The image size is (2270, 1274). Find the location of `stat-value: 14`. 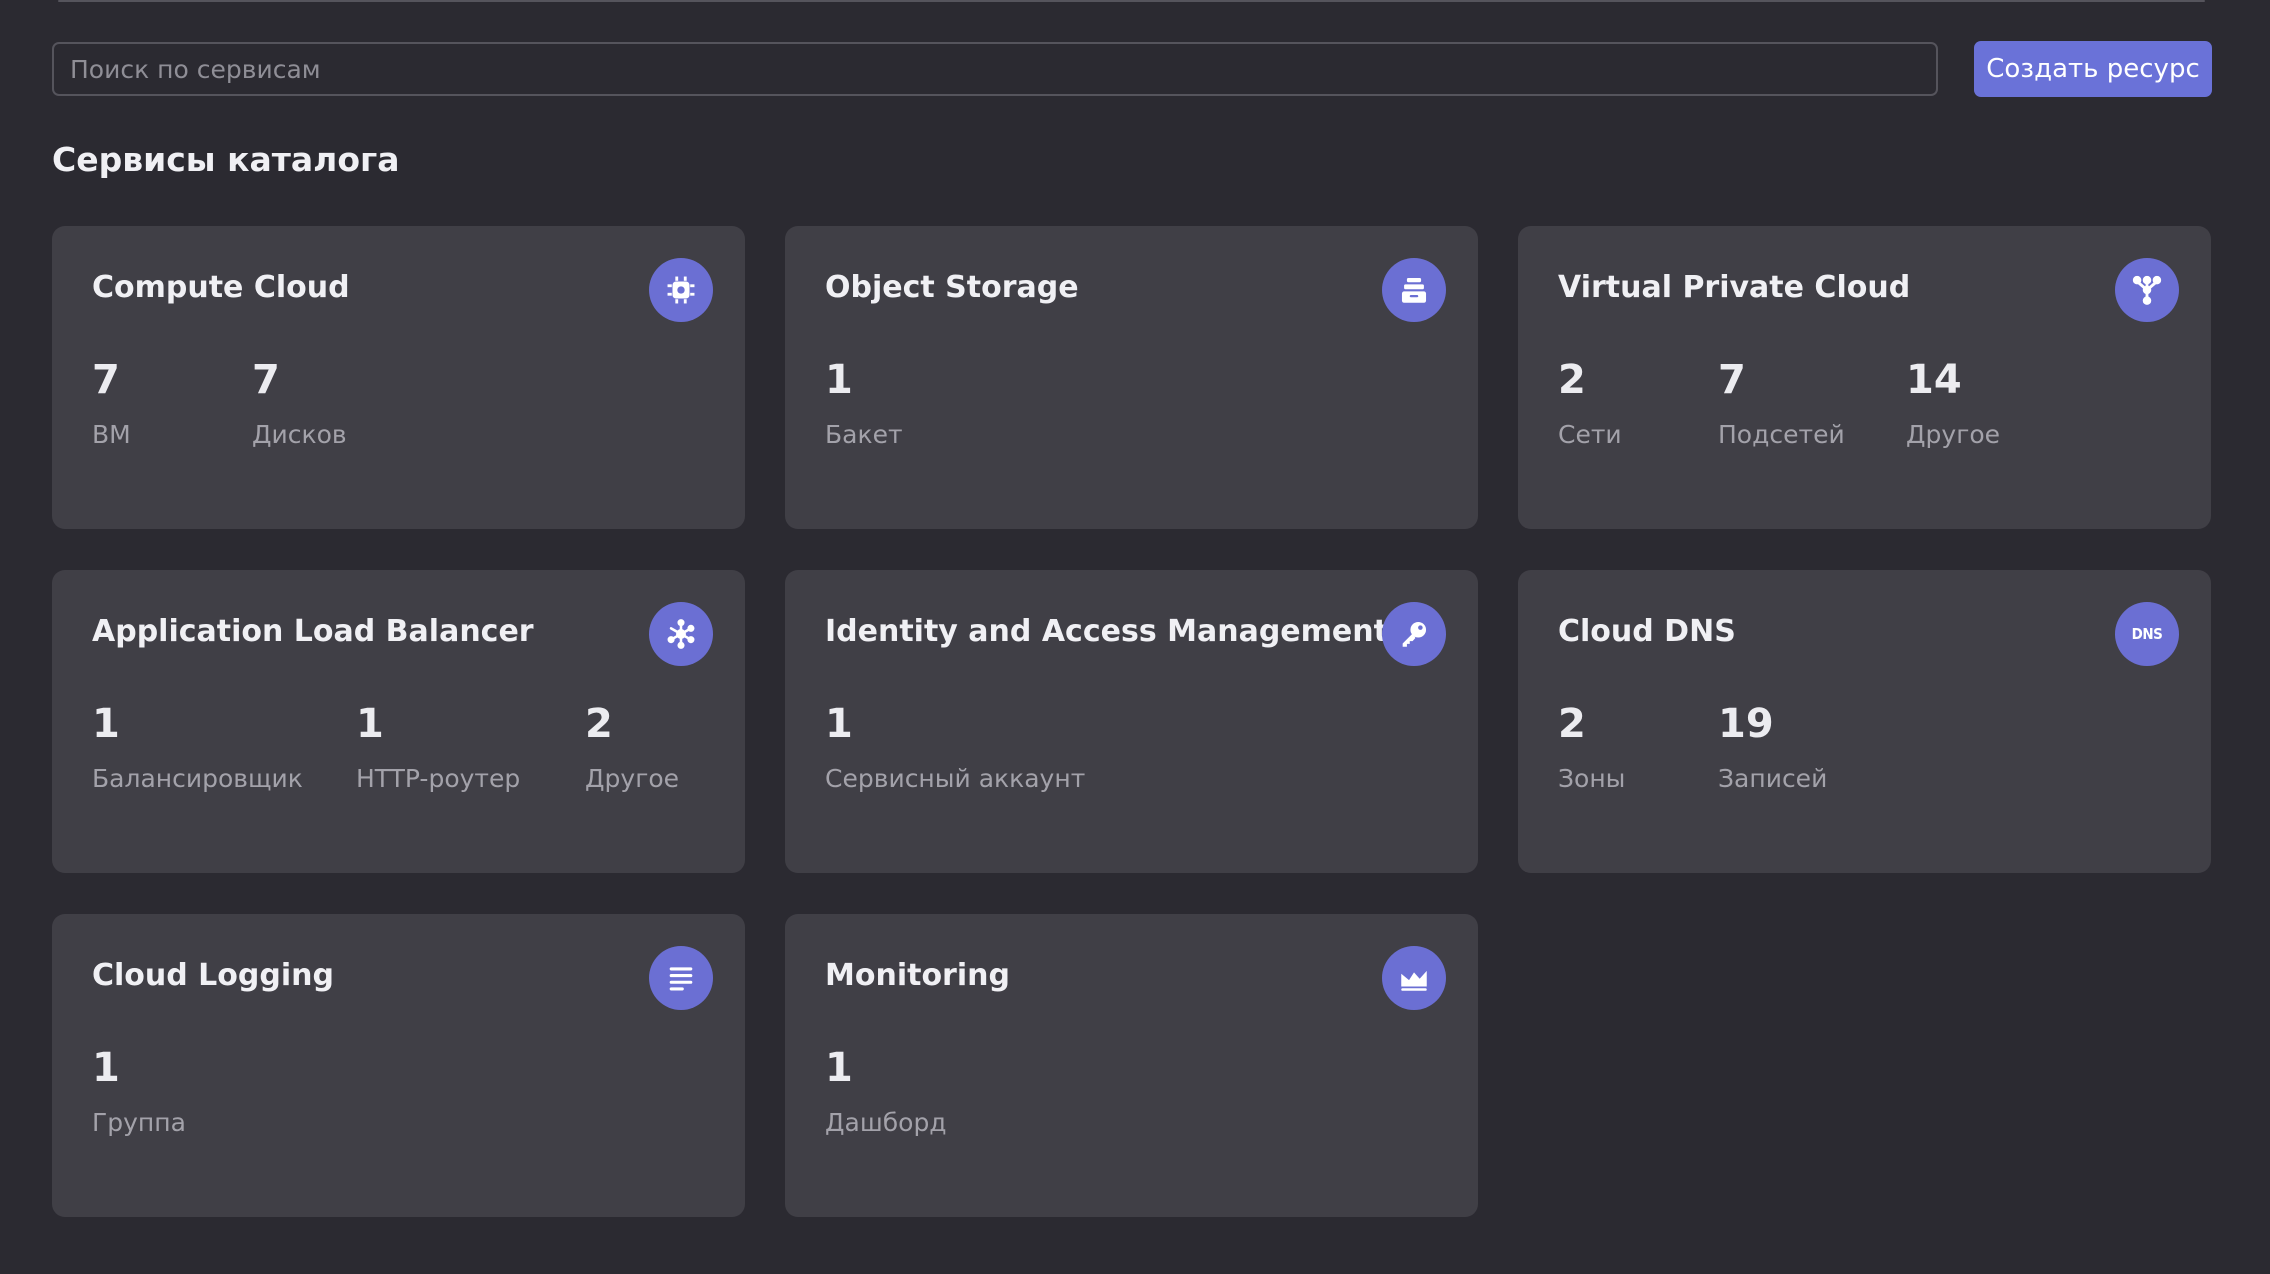

stat-value: 14 is located at coordinates (1934, 380).